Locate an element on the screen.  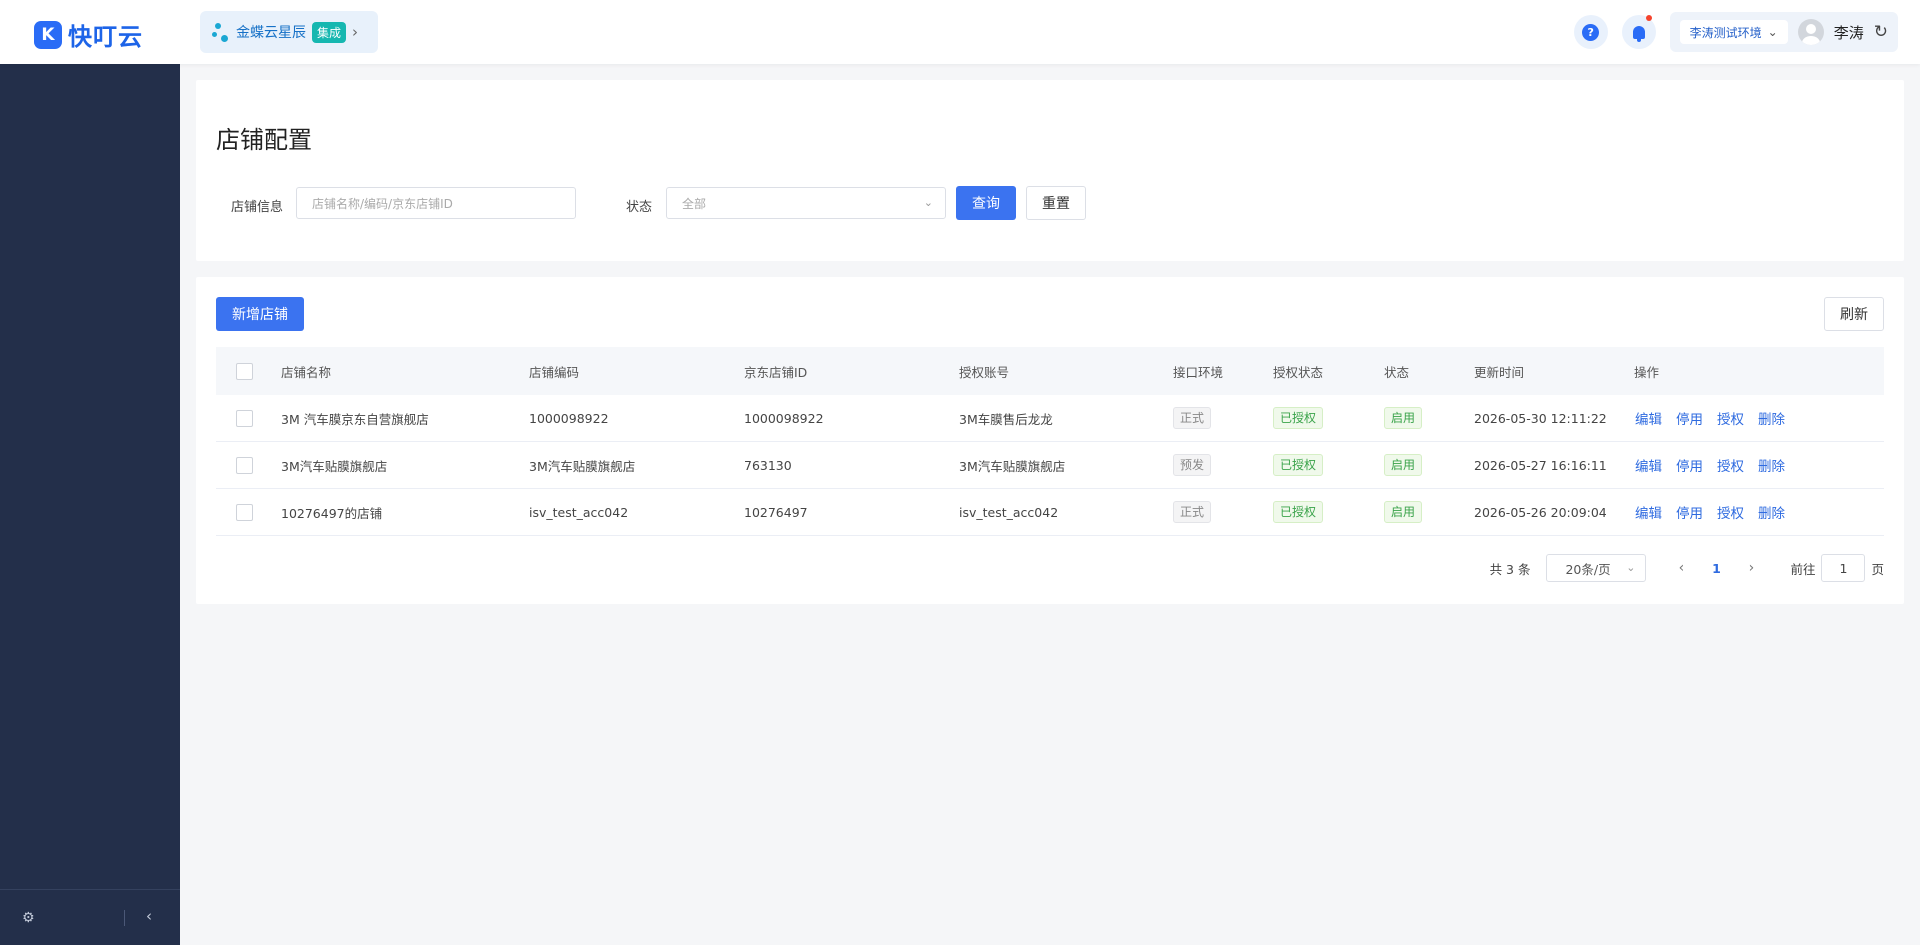
shop-code: 1000098922 is located at coordinates (569, 418).